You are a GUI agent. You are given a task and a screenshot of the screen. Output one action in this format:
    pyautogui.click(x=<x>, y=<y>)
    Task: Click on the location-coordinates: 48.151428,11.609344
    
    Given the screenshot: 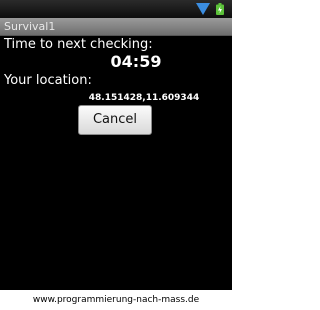 What is the action you would take?
    pyautogui.click(x=144, y=98)
    